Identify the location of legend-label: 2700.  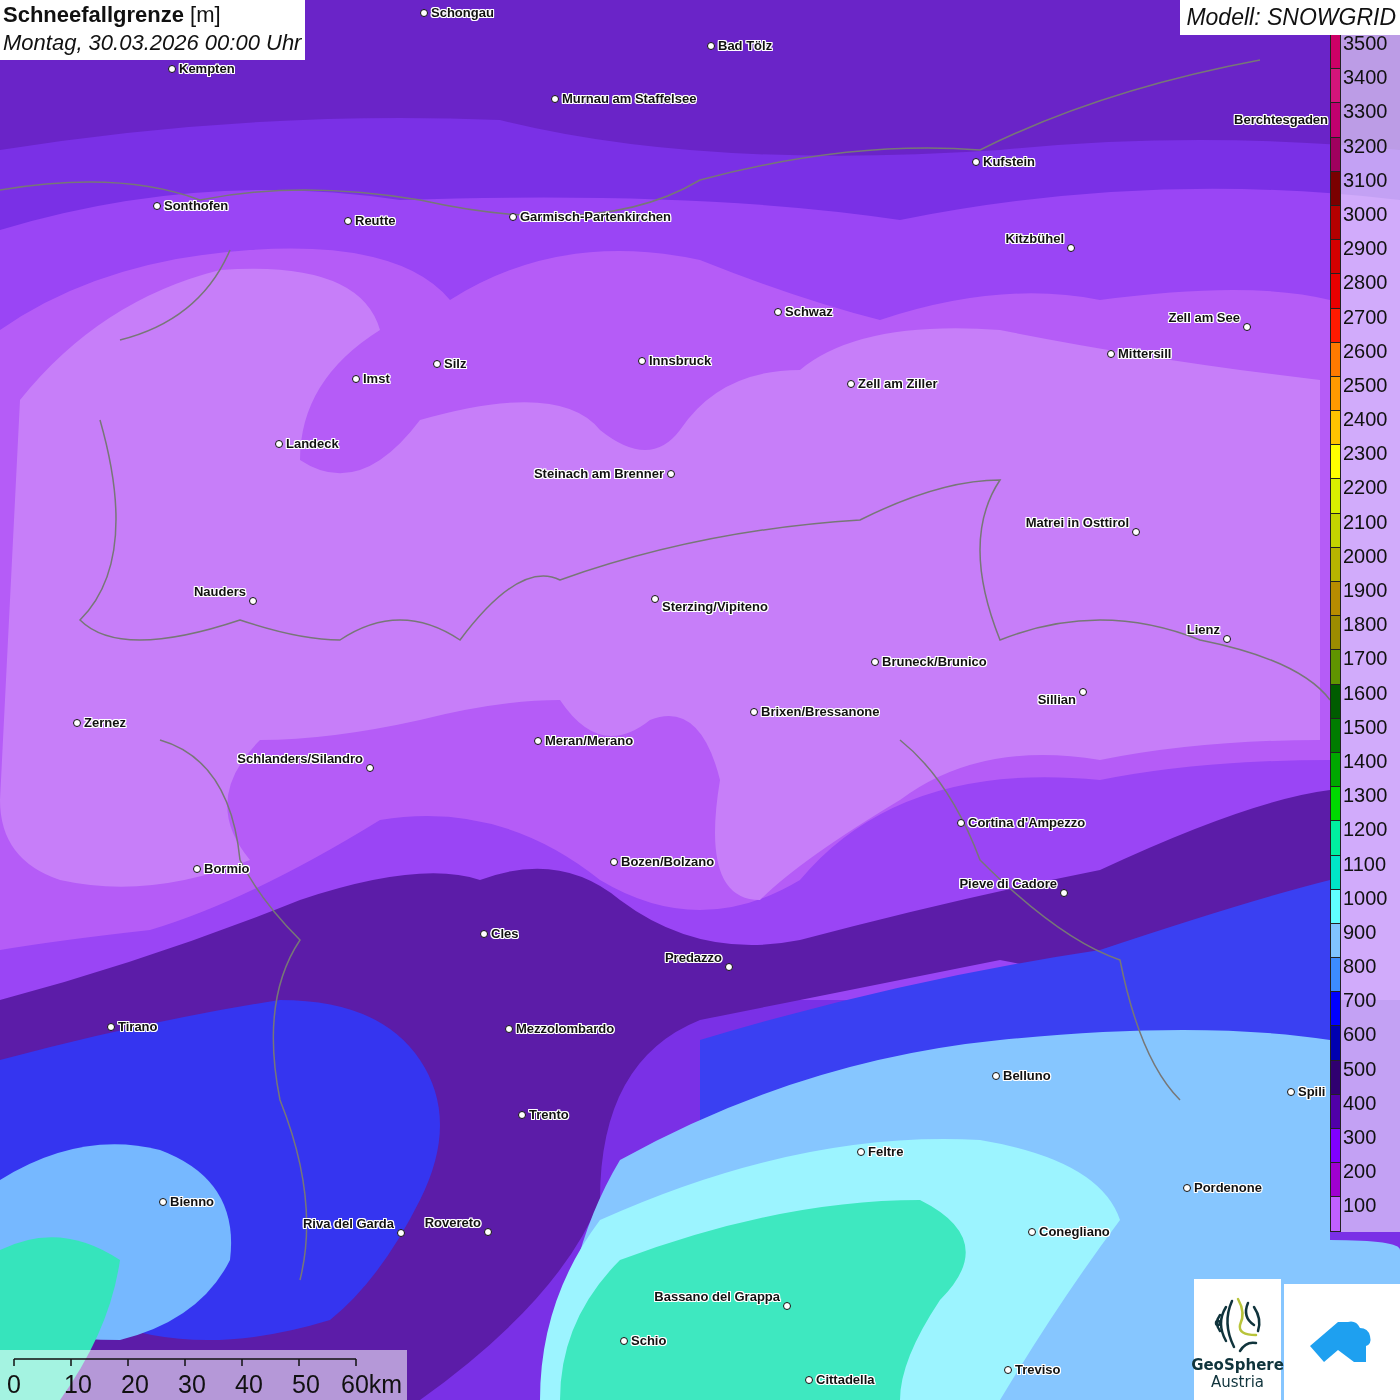
(1365, 316).